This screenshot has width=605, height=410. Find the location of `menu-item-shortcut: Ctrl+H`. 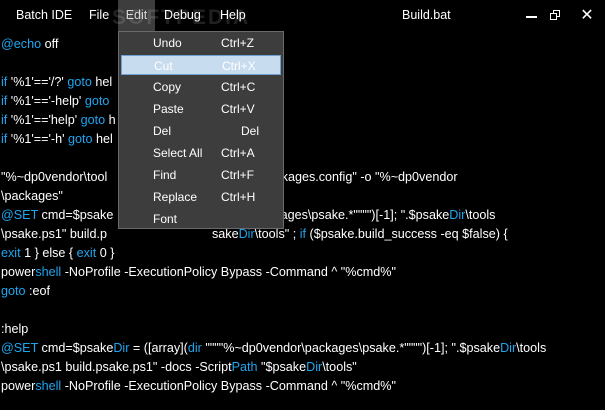

menu-item-shortcut: Ctrl+H is located at coordinates (238, 197).